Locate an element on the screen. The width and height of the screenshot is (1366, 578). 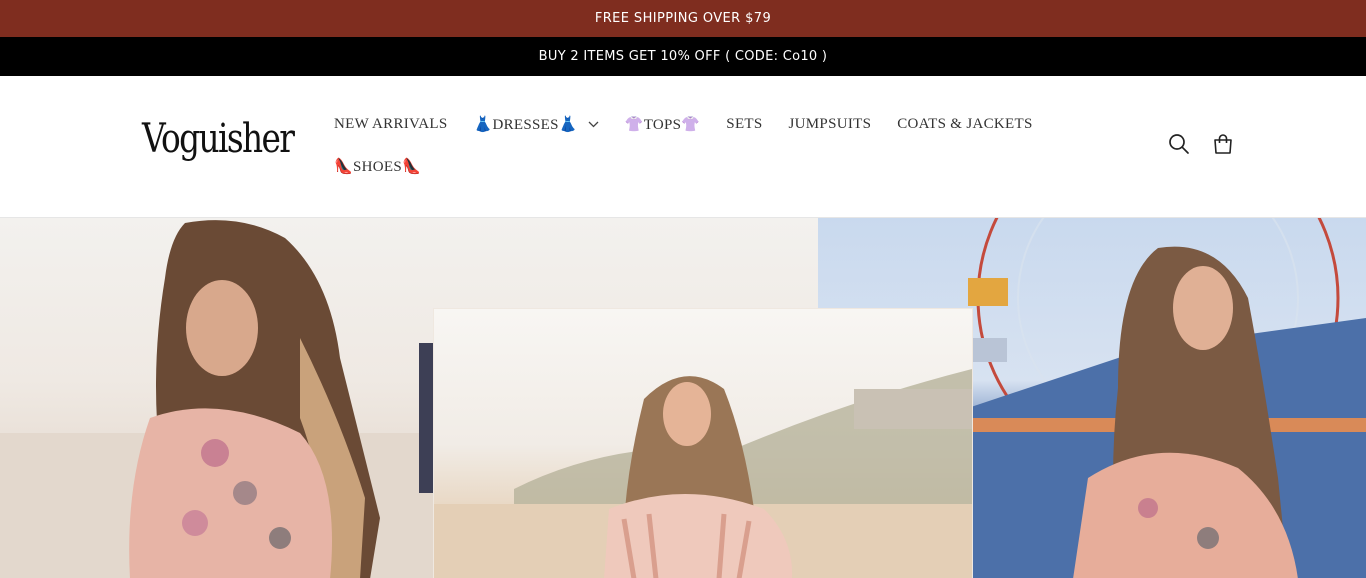
nav-item-jumpsuits: JUMPSUITS is located at coordinates (830, 124).